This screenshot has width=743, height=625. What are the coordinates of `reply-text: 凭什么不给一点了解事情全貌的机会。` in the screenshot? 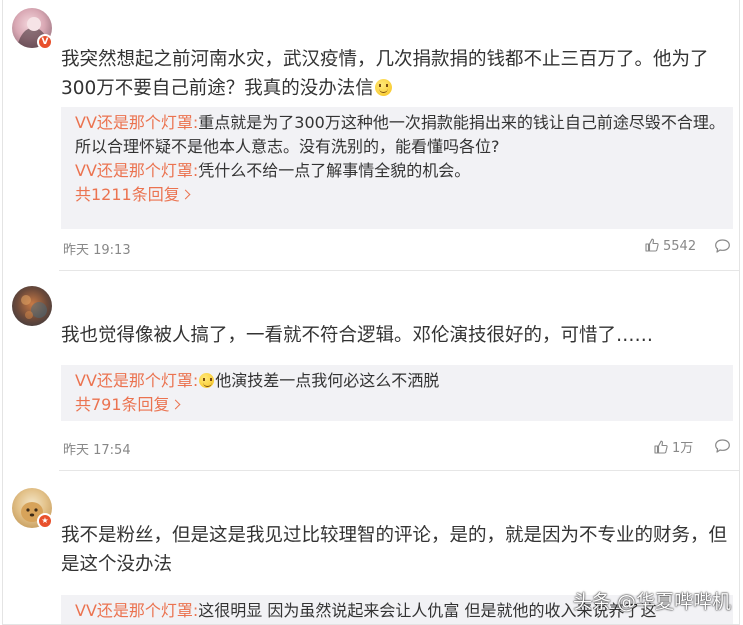 It's located at (334, 170).